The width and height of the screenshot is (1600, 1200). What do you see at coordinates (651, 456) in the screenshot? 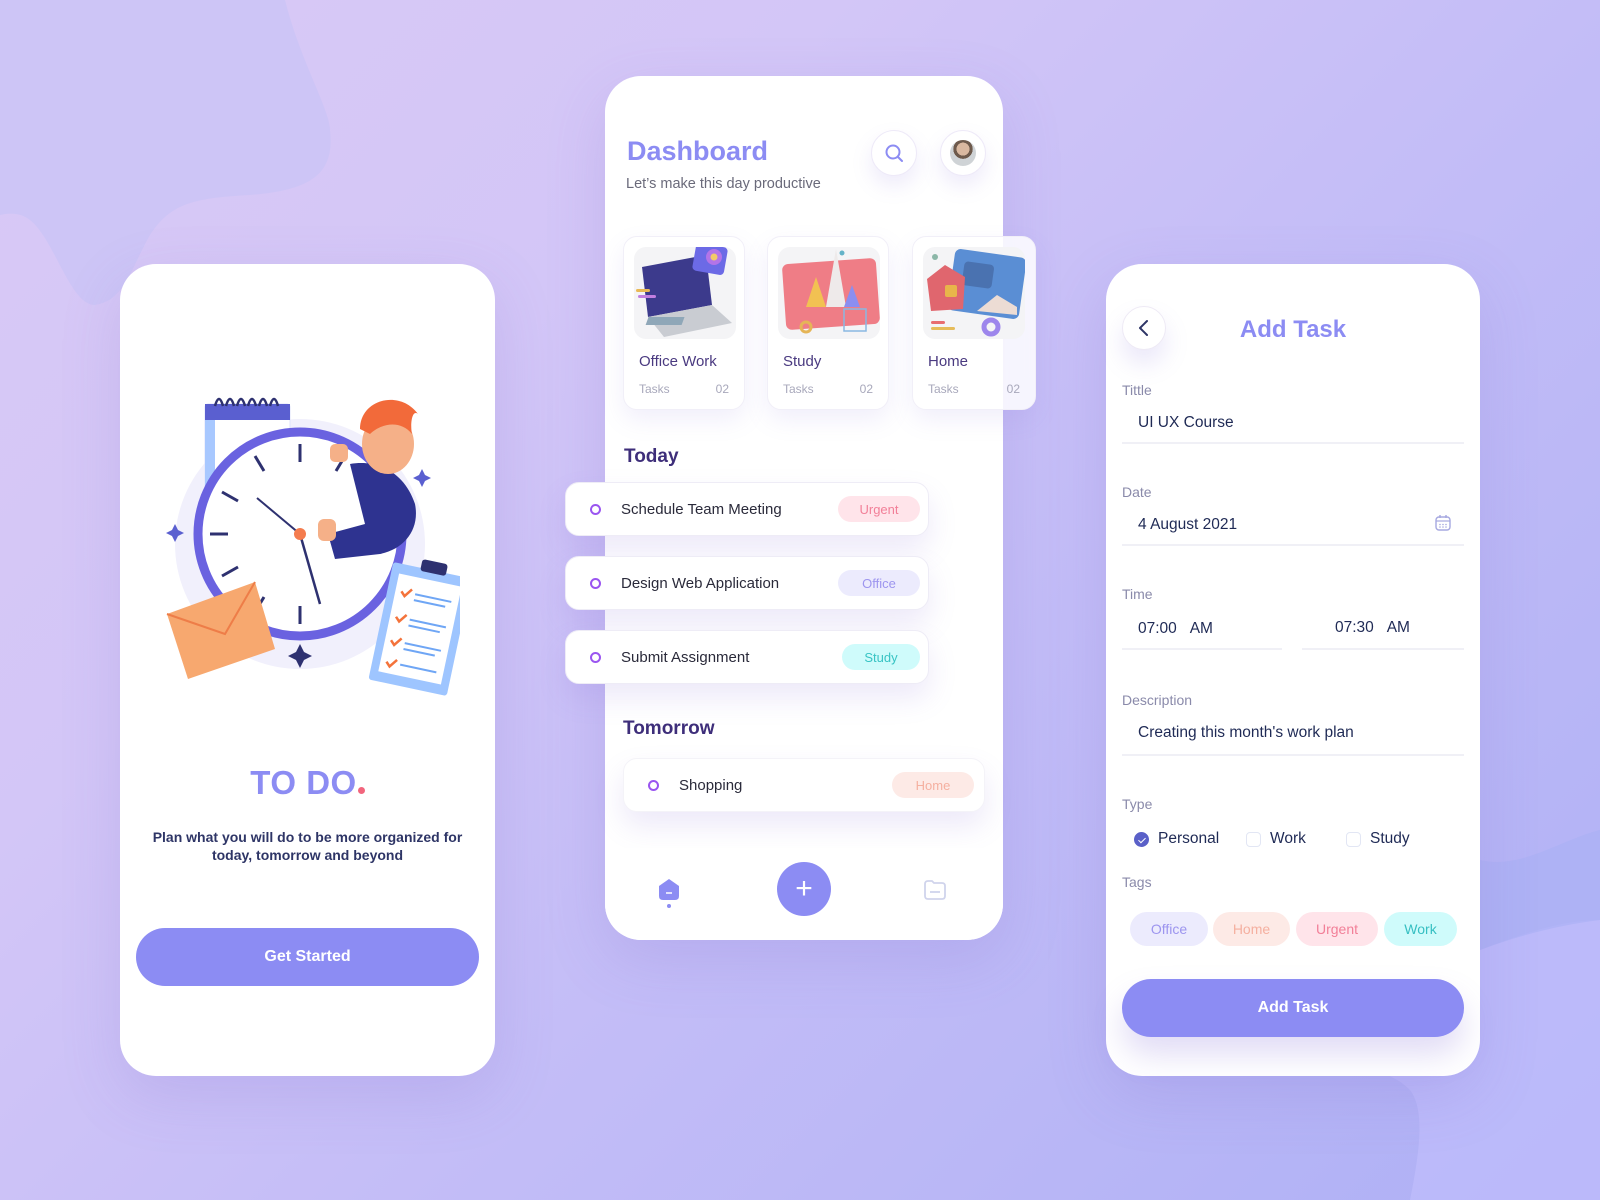
I see `section-today-heading: Today` at bounding box center [651, 456].